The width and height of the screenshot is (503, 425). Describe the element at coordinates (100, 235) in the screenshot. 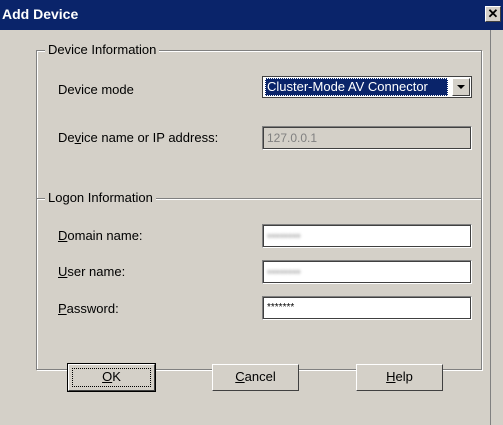

I see `domain-name-label: Domain name:` at that location.